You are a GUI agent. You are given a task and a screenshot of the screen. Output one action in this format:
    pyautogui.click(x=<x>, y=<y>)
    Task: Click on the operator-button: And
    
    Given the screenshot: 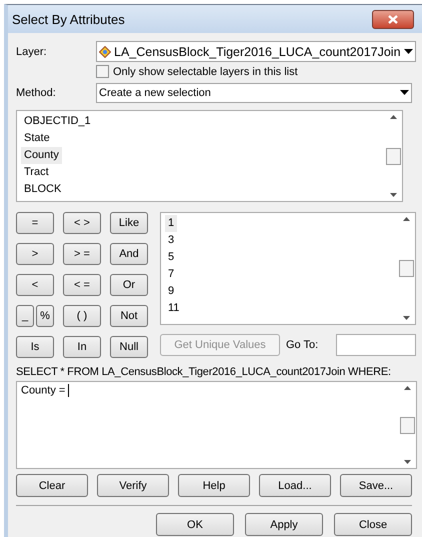 What is the action you would take?
    pyautogui.click(x=129, y=254)
    